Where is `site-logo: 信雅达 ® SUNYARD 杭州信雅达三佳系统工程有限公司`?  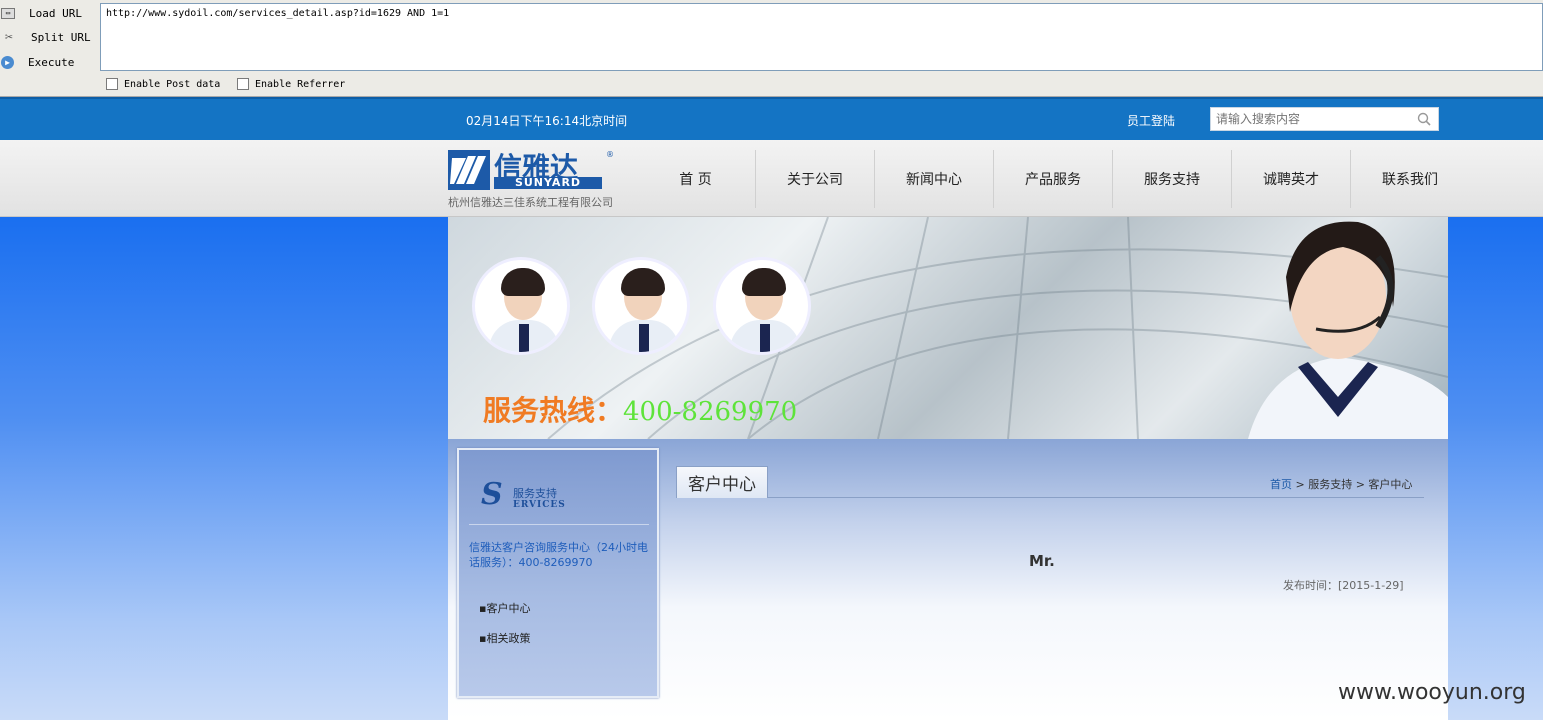
site-logo: 信雅达 ® SUNYARD 杭州信雅达三佳系统工程有限公司 is located at coordinates (543, 180).